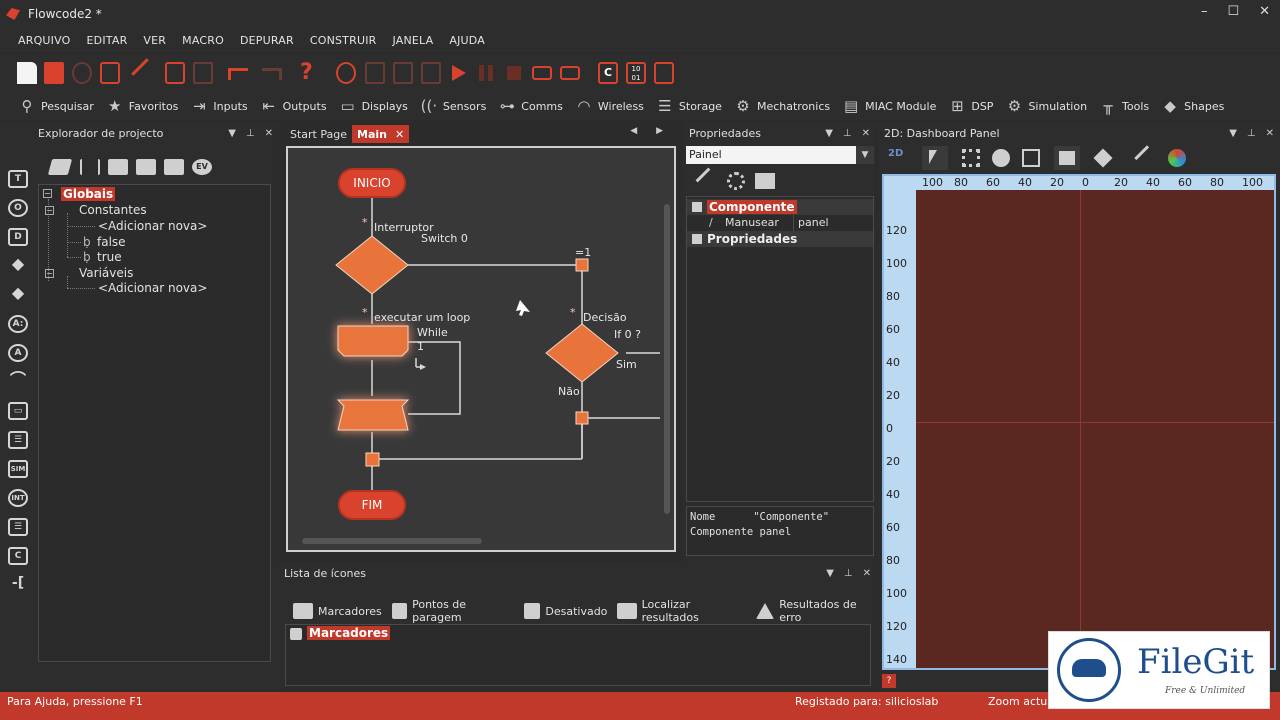  Describe the element at coordinates (88, 194) in the screenshot. I see `tree-node-globais: Globais` at that location.